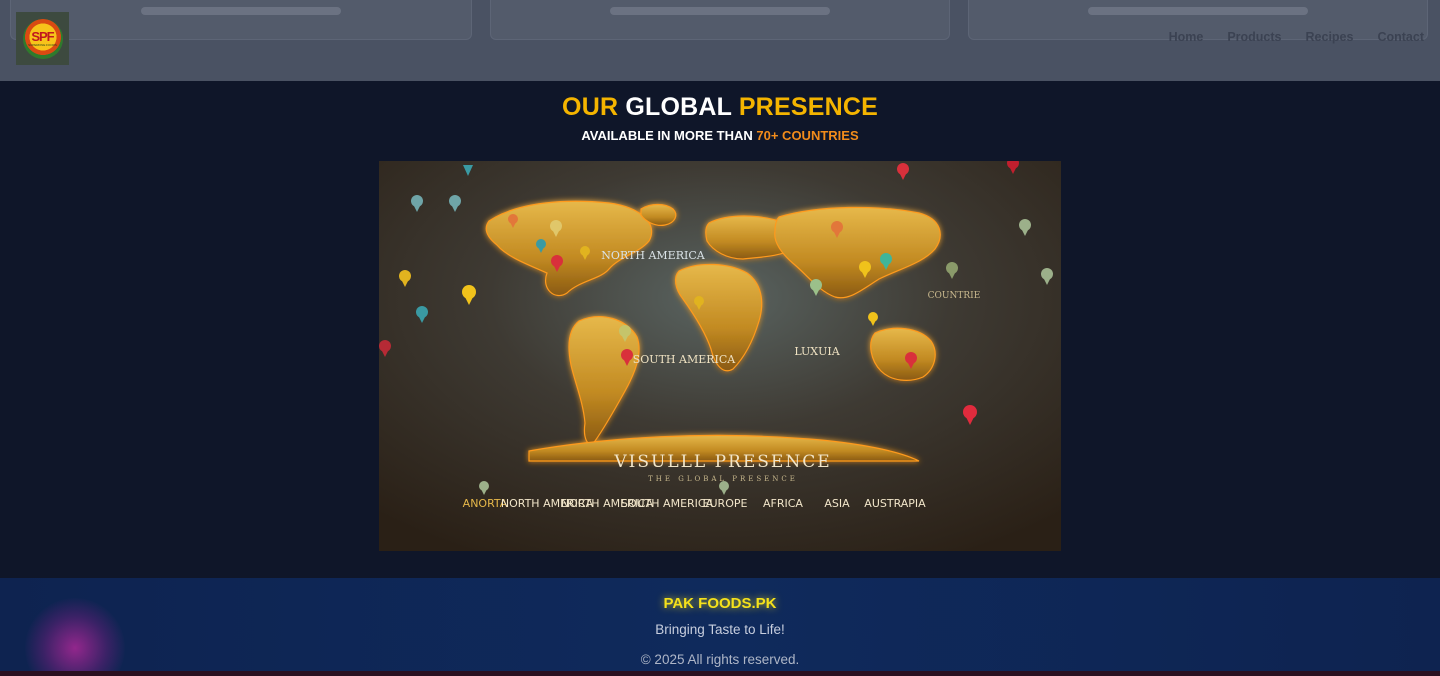 The image size is (1440, 676). Describe the element at coordinates (1254, 37) in the screenshot. I see `nav-products-link: Products` at that location.